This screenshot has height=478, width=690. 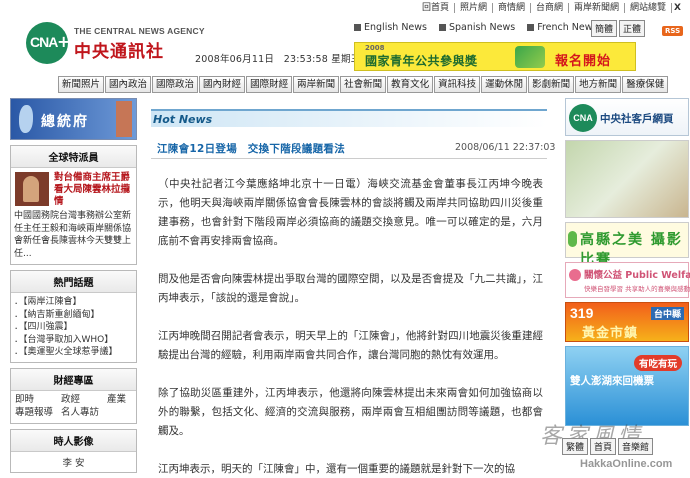 What do you see at coordinates (73, 352) in the screenshot?
I see `hot-topic-item: ．【奧運聖火全球惹爭議】` at bounding box center [73, 352].